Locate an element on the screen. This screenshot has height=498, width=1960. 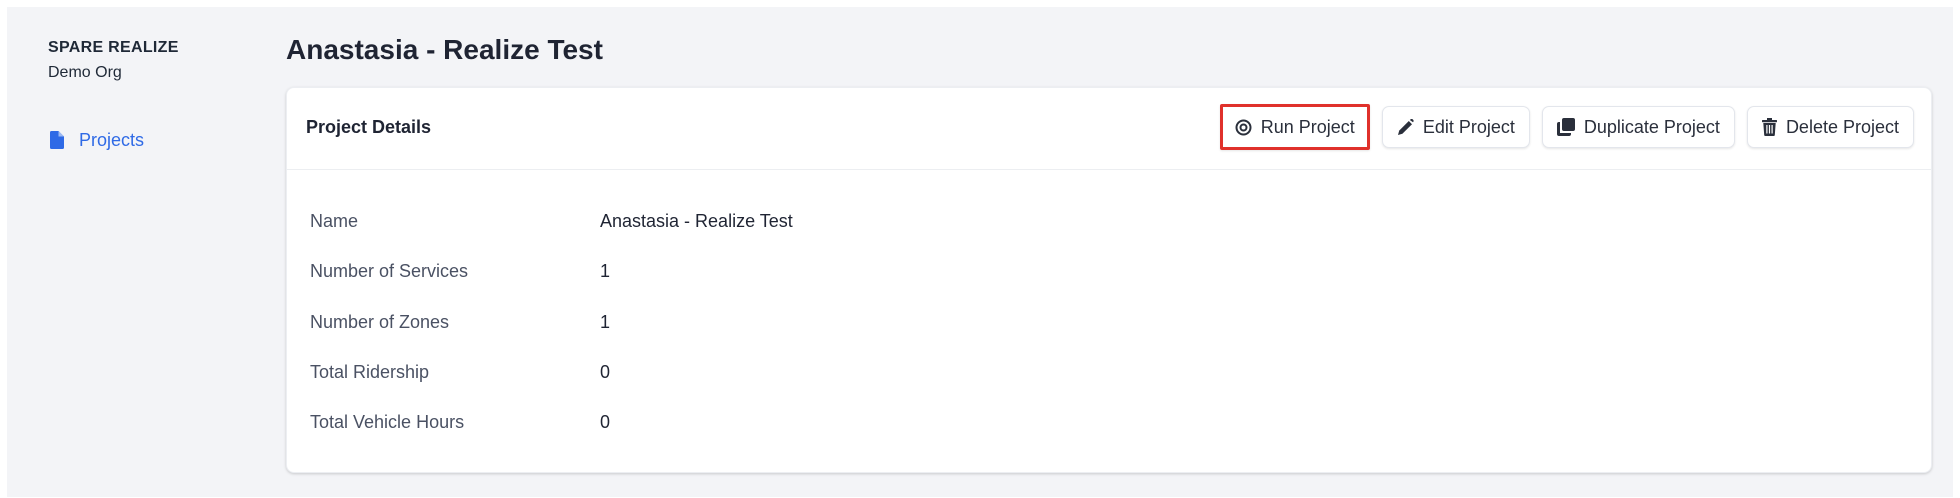
sidebar: SPARE REALIZE Demo Org Projects is located at coordinates (142, 252).